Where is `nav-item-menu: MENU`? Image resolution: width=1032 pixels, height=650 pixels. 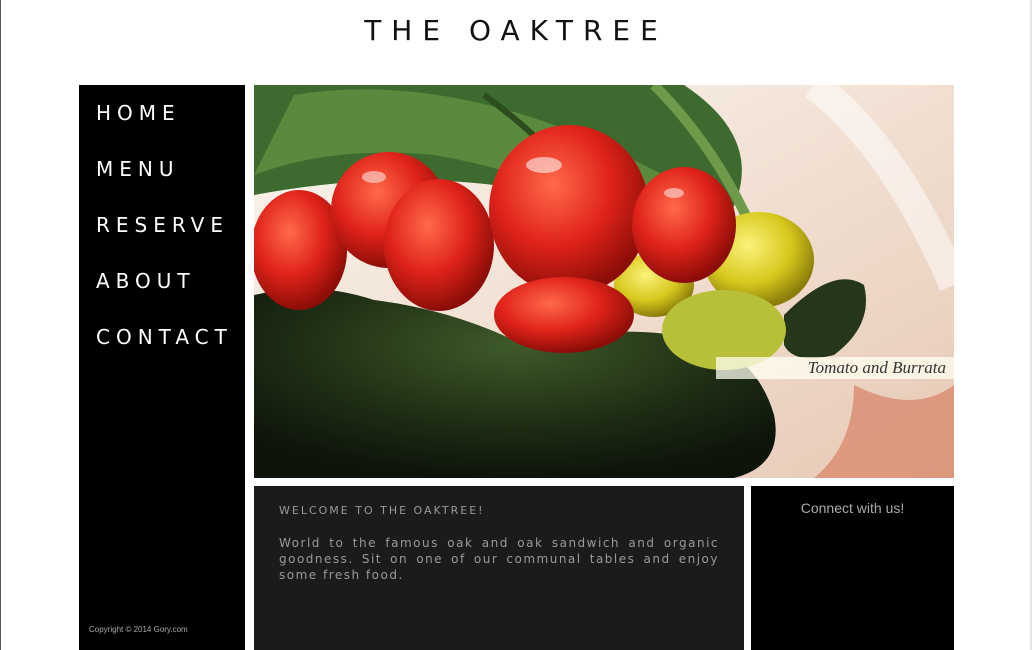
nav-item-menu: MENU is located at coordinates (138, 169).